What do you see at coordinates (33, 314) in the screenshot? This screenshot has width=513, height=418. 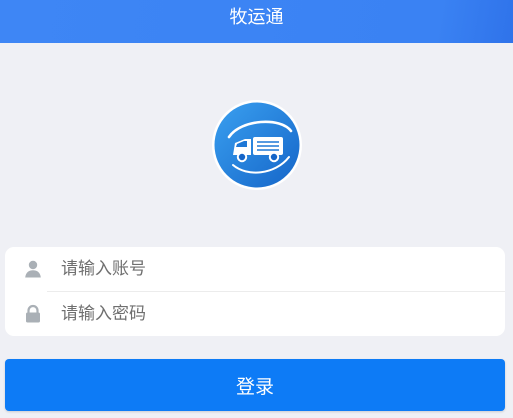 I see `lock-icon` at bounding box center [33, 314].